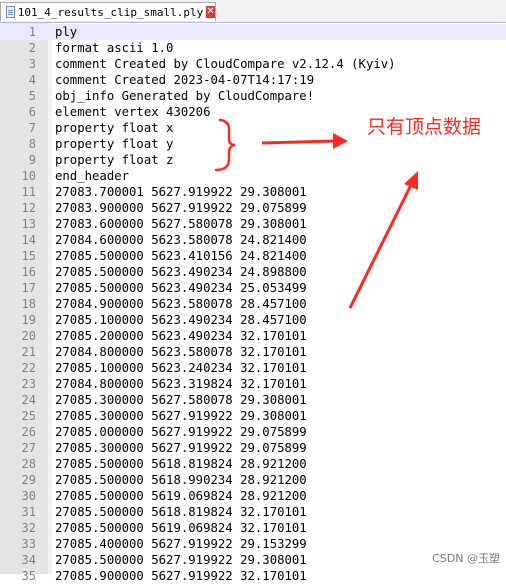 The image size is (506, 584). What do you see at coordinates (340, 141) in the screenshot?
I see `arrow-right-head` at bounding box center [340, 141].